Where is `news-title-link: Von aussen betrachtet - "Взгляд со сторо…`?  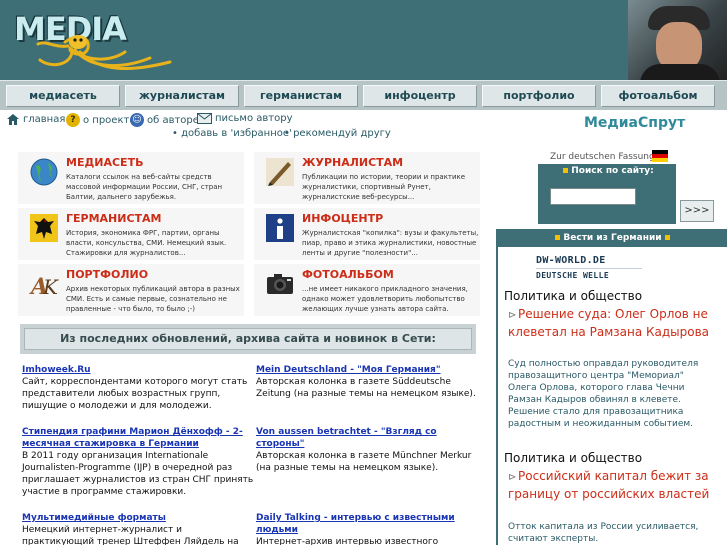
news-title-link: Von aussen betrachtet - "Взгляд со сторо… is located at coordinates (372, 438).